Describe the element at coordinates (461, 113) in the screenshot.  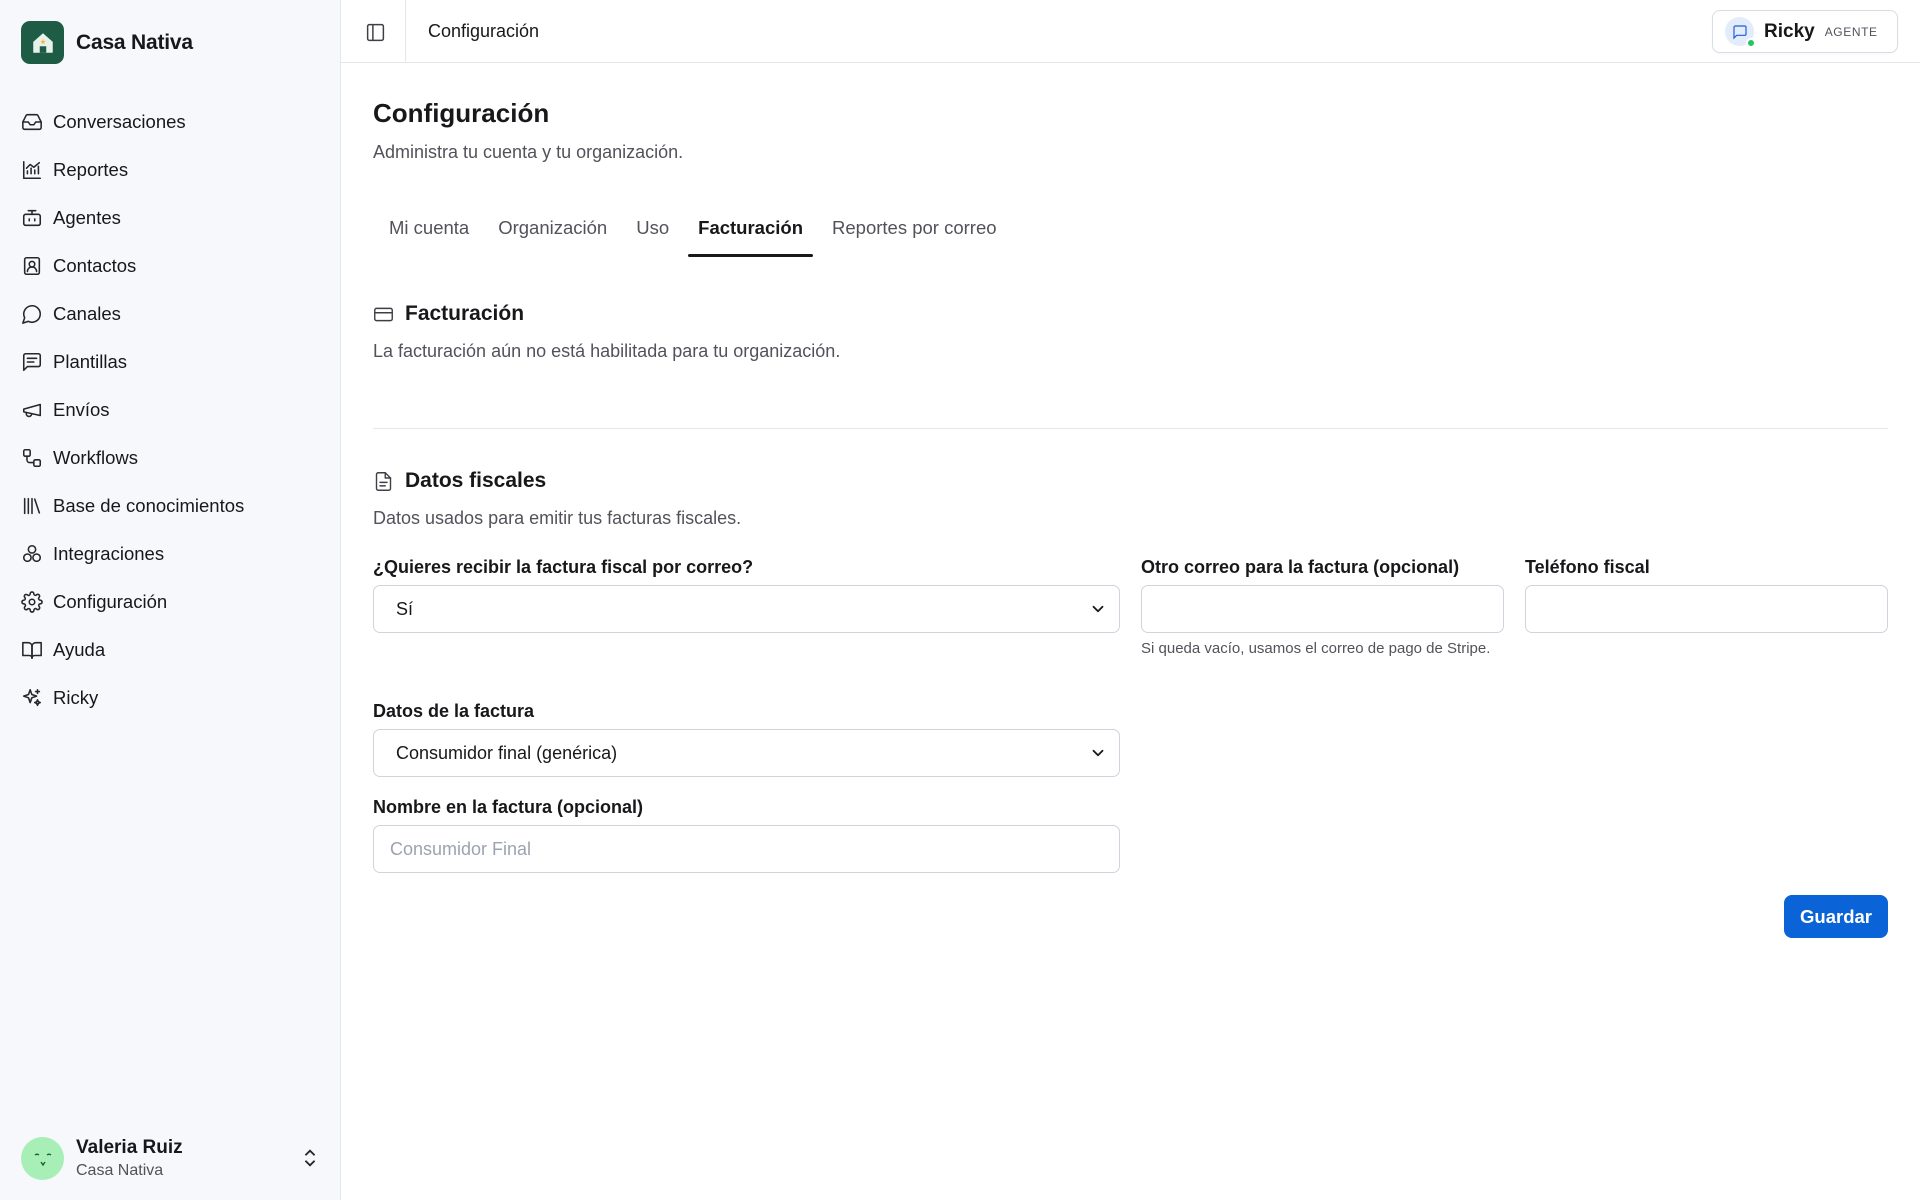
I see `page-title: Configuración` at that location.